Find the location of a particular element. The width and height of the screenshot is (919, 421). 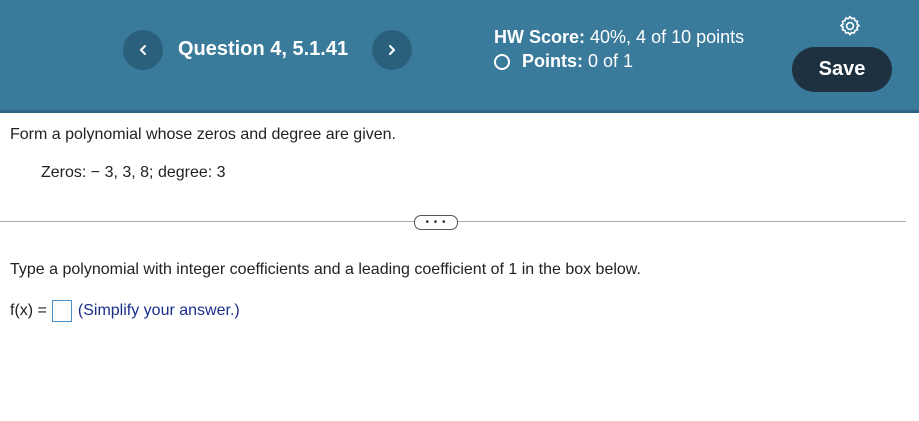

expand-button: • • • is located at coordinates (436, 222).